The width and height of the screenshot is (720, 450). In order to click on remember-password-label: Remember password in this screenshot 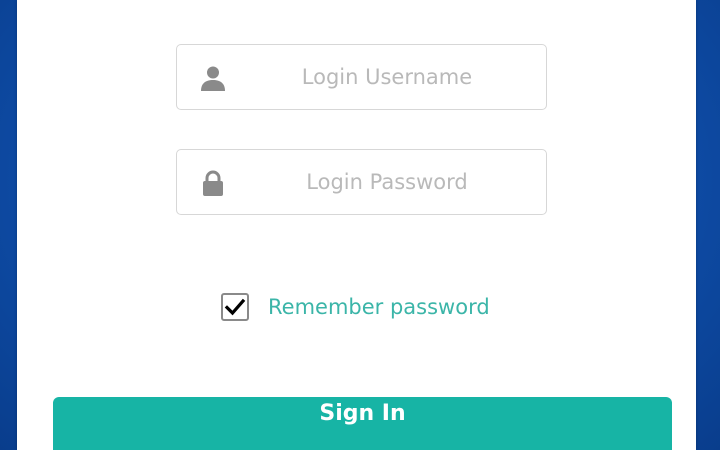, I will do `click(379, 307)`.